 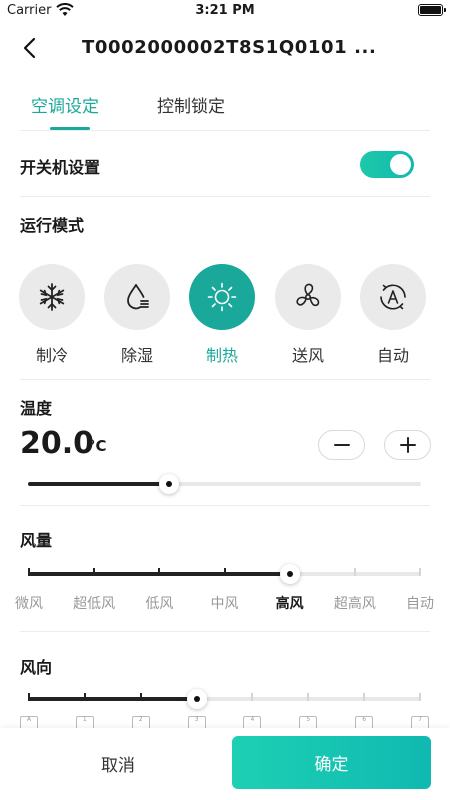 I want to click on fan-speed-option: 自动, so click(x=420, y=603).